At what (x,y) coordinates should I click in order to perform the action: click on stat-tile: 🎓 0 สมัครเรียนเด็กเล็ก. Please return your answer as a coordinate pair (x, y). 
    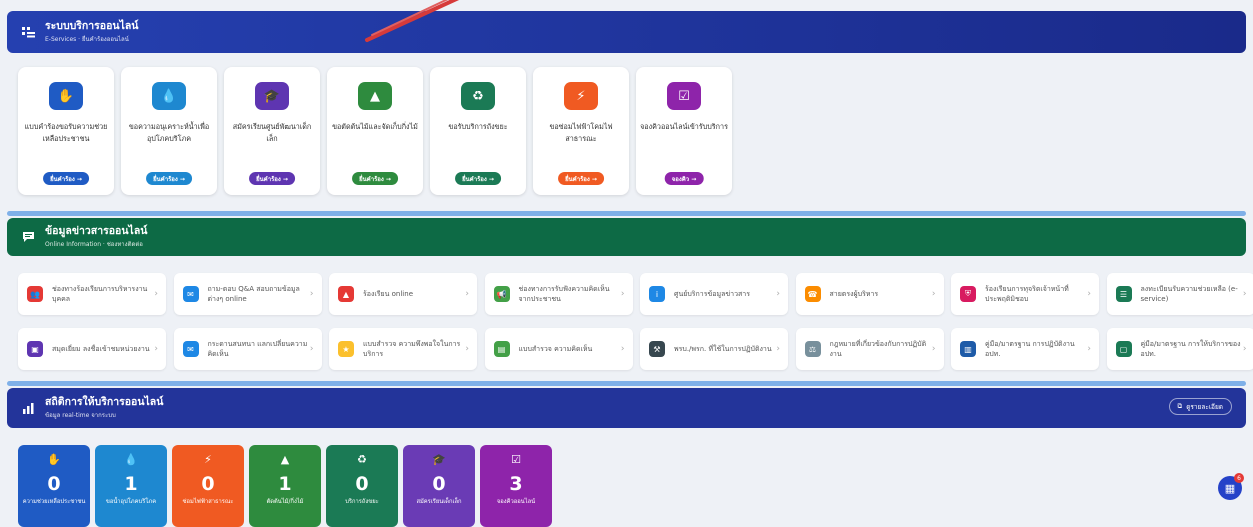
    Looking at the image, I should click on (439, 486).